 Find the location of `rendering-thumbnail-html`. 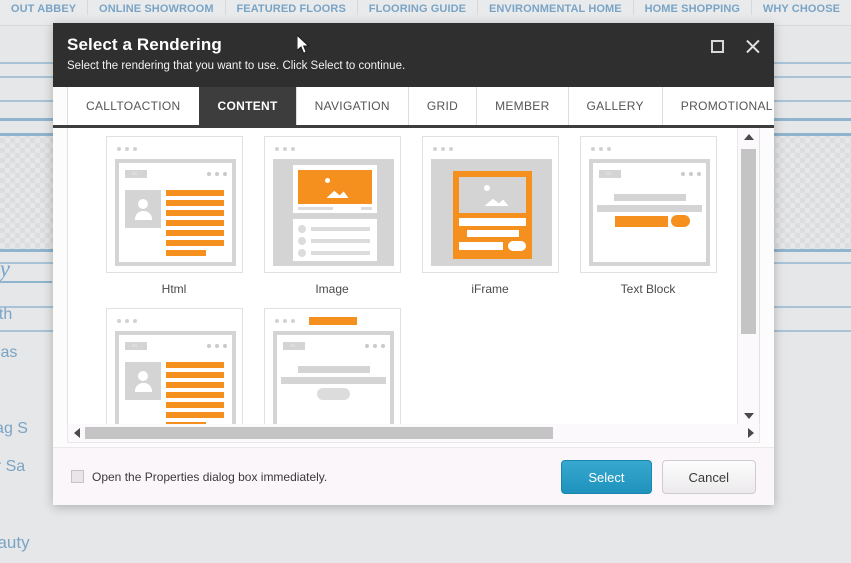

rendering-thumbnail-html is located at coordinates (174, 204).